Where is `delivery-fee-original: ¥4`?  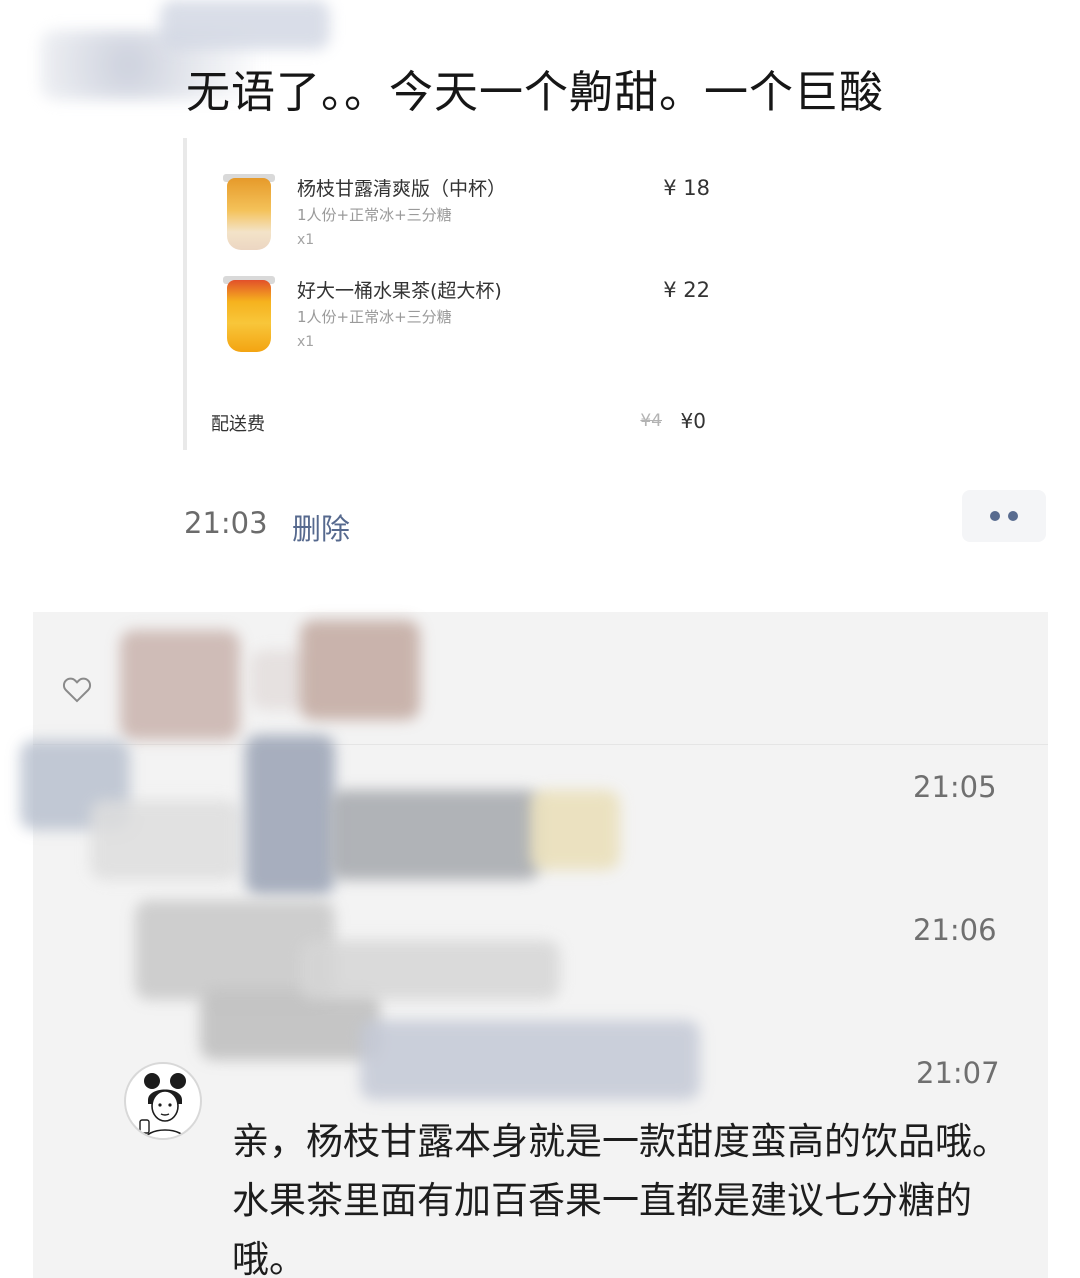
delivery-fee-original: ¥4 is located at coordinates (651, 421).